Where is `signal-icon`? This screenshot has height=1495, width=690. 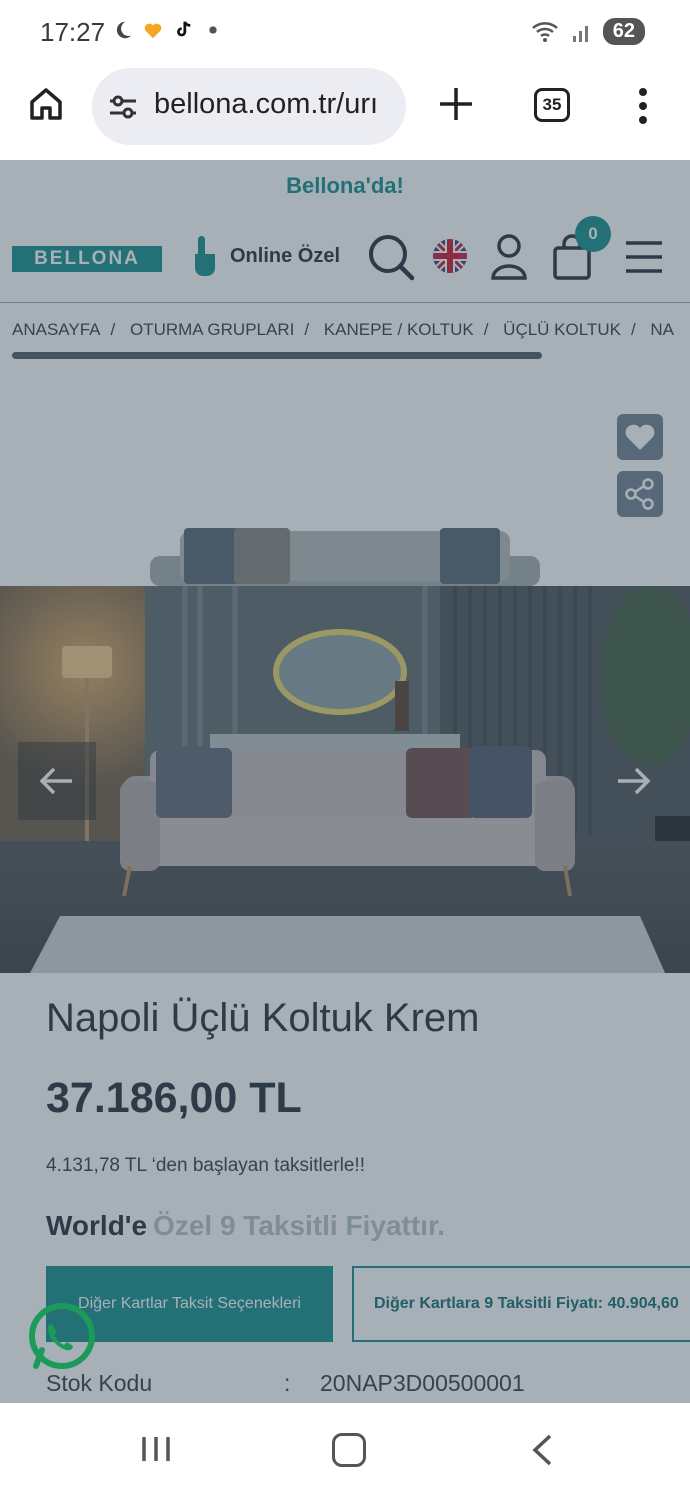 signal-icon is located at coordinates (580, 33).